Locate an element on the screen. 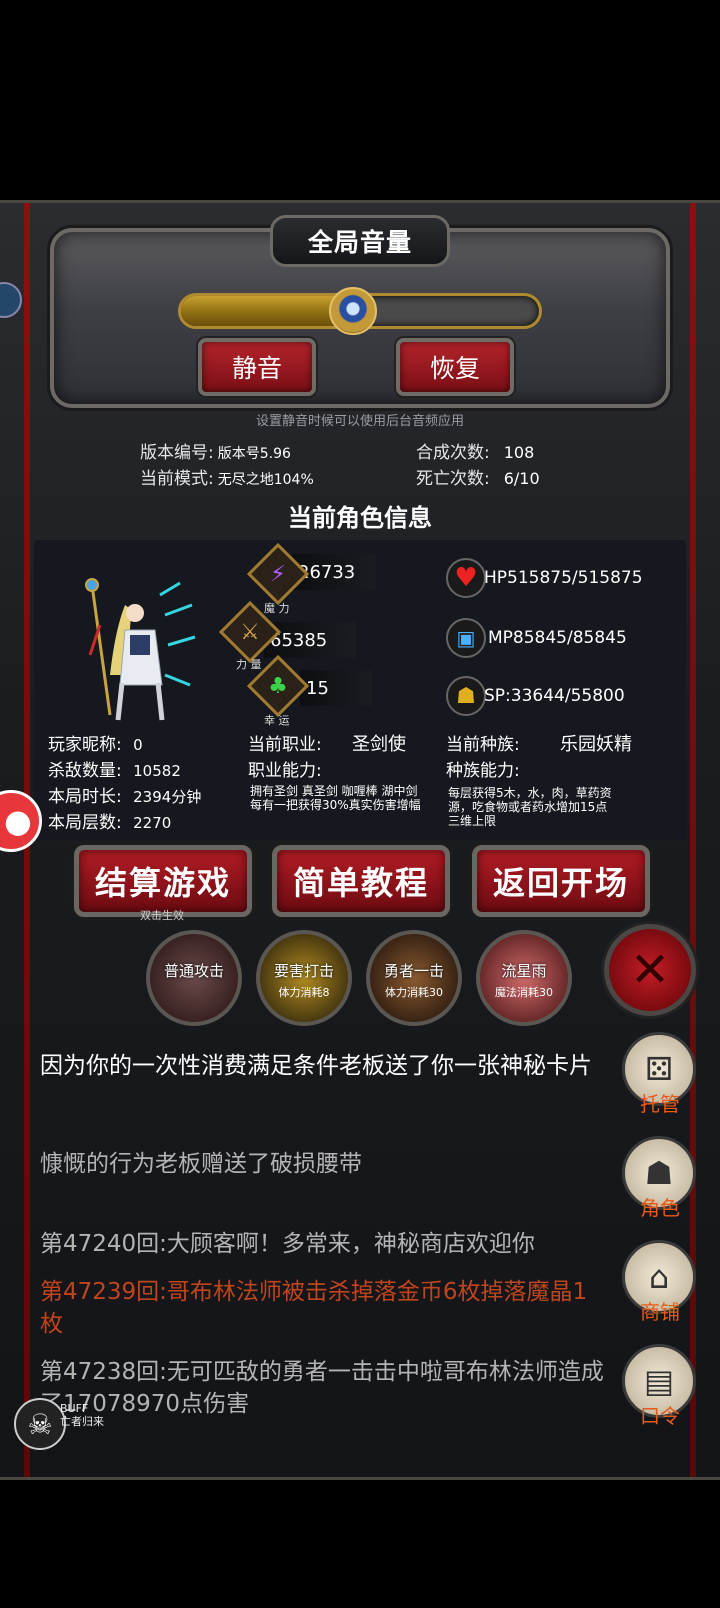 The image size is (720, 1608). skull-buff-icon: ☠ is located at coordinates (40, 1424).